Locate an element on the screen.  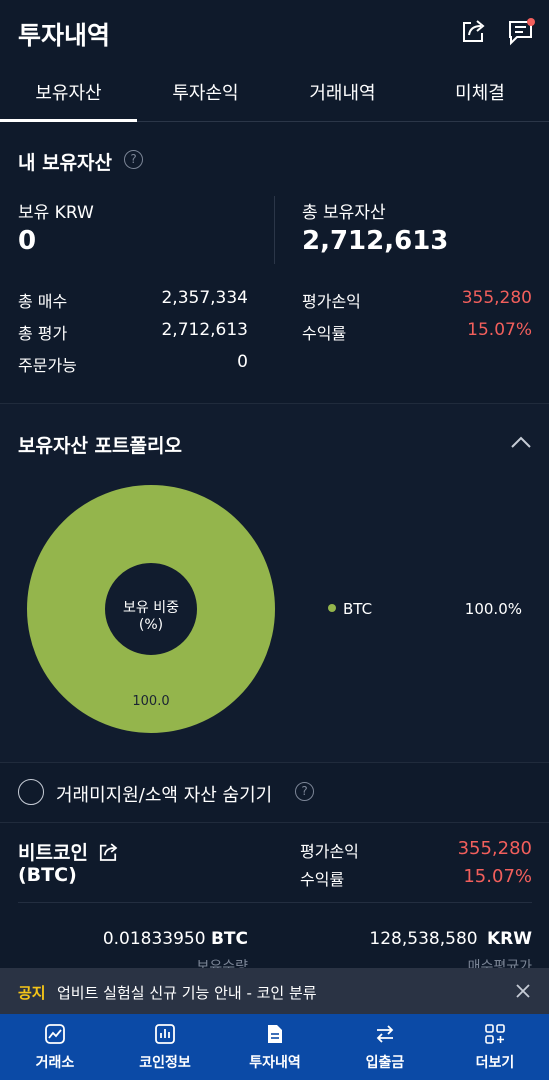
holding-amount: 0.01833950 BTC is located at coordinates (154, 939).